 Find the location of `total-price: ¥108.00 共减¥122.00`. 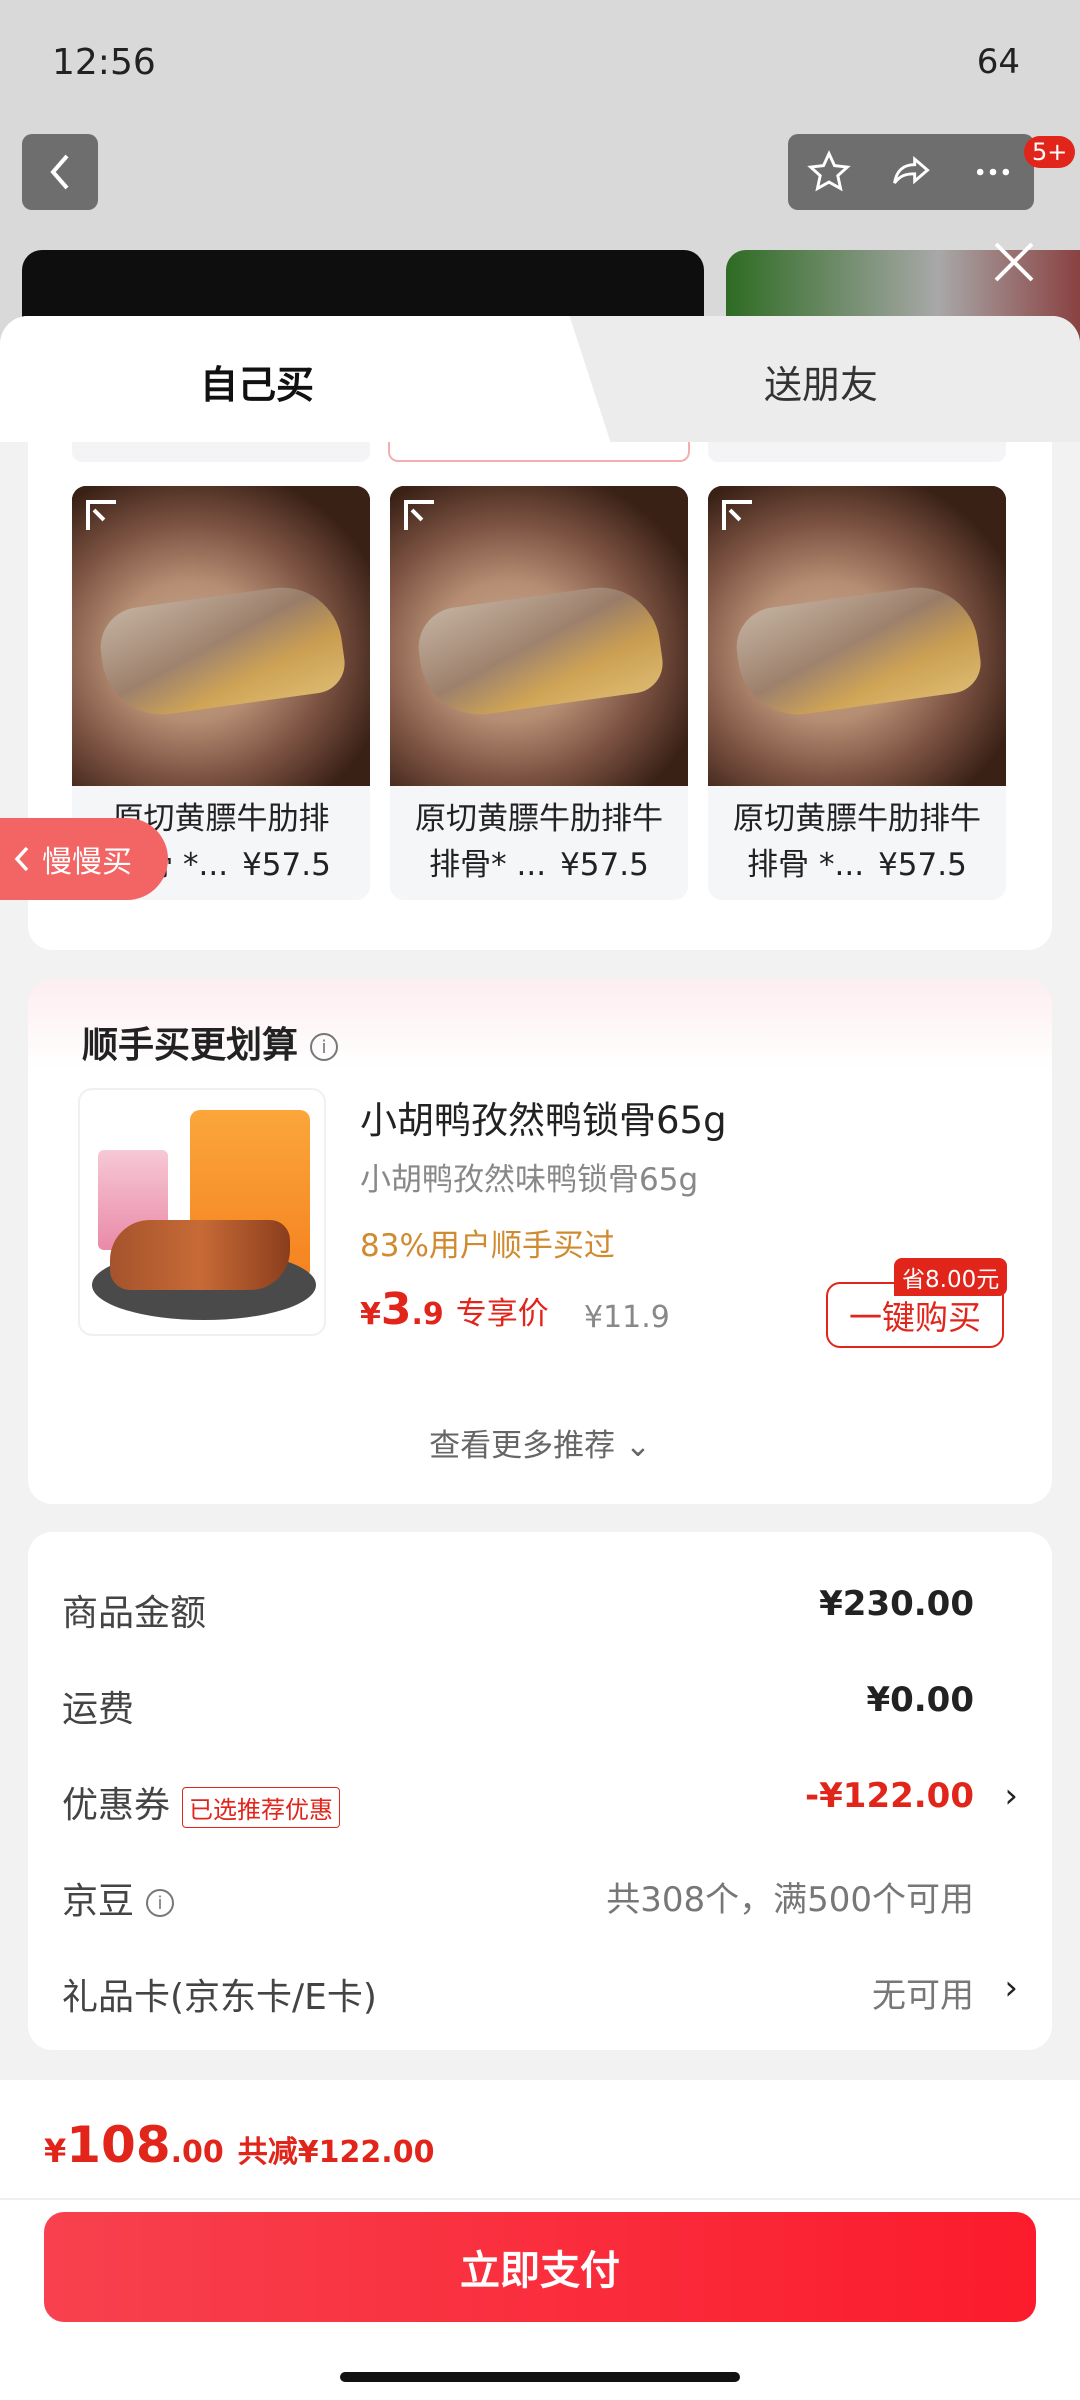

total-price: ¥108.00 共减¥122.00 is located at coordinates (239, 2145).